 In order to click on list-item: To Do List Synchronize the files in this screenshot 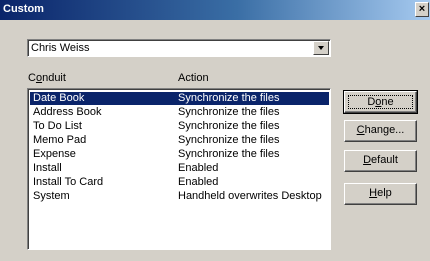, I will do `click(179, 126)`.